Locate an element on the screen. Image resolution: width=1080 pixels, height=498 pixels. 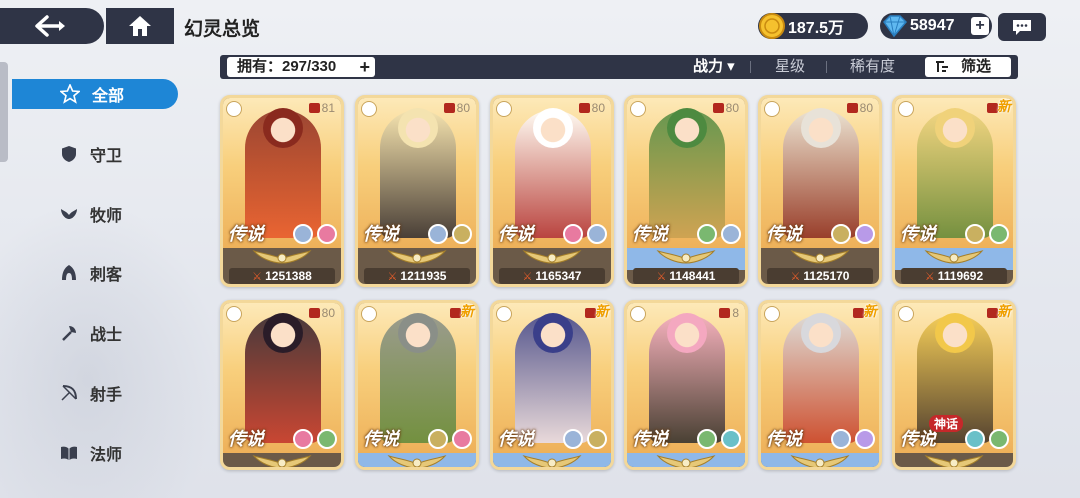
owned-count: 拥有：297/330 + is located at coordinates (301, 67).